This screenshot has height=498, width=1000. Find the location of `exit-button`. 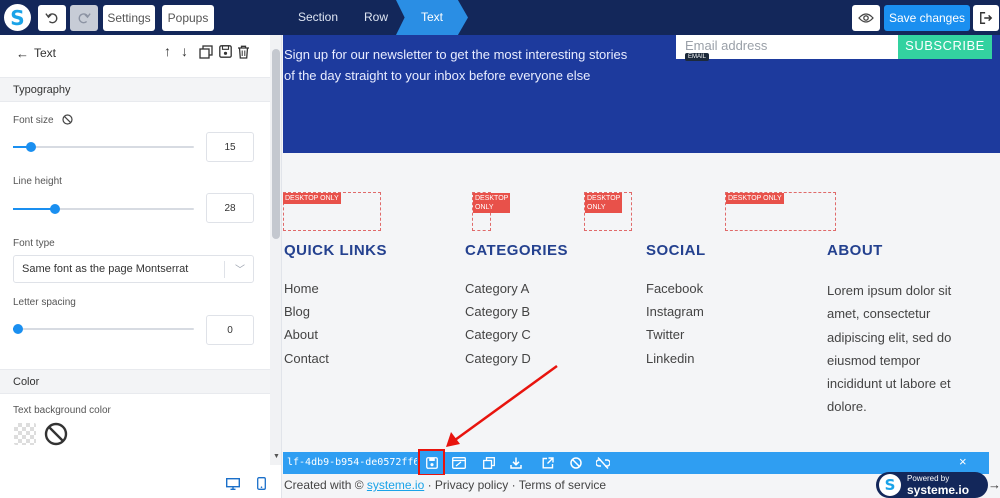

exit-button is located at coordinates (986, 18).